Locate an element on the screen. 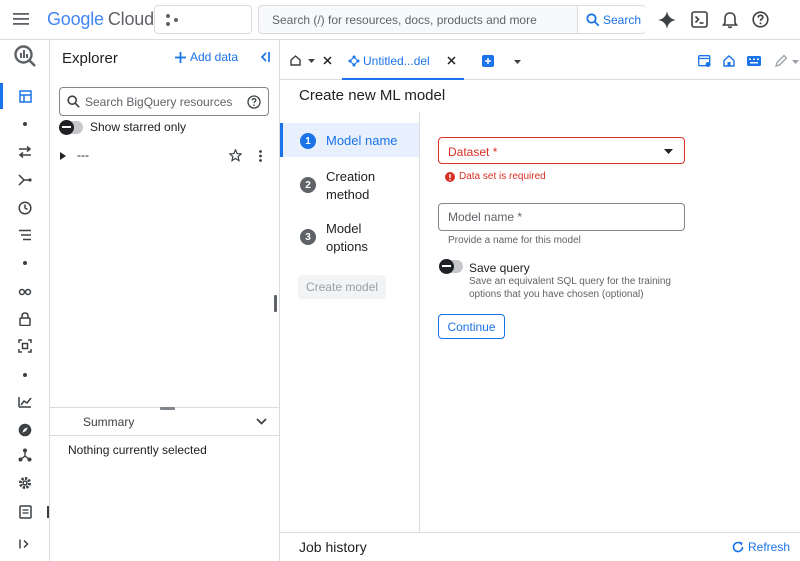  project-dots-icon is located at coordinates (172, 20).